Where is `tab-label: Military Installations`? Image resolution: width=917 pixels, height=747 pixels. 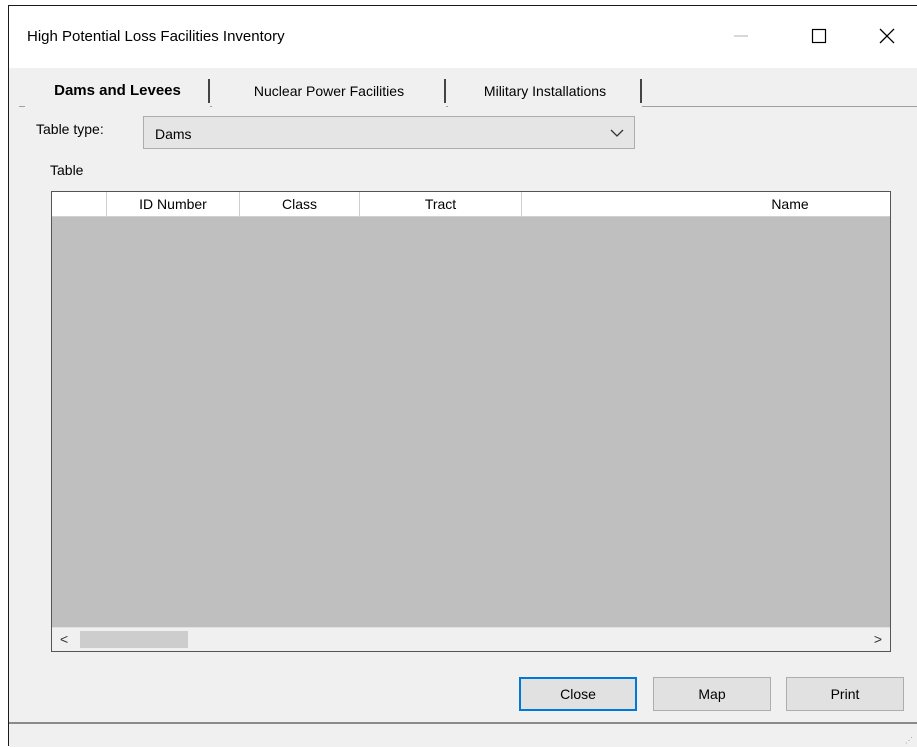 tab-label: Military Installations is located at coordinates (545, 91).